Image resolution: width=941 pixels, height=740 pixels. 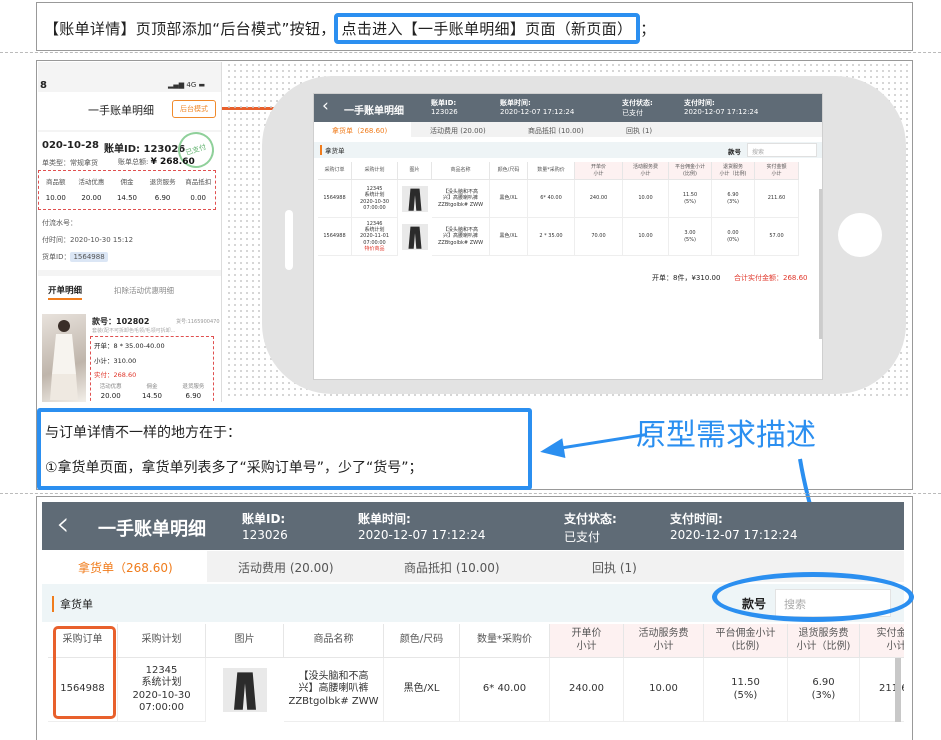 I want to click on callout-text: 原型需求描述, so click(x=726, y=435).